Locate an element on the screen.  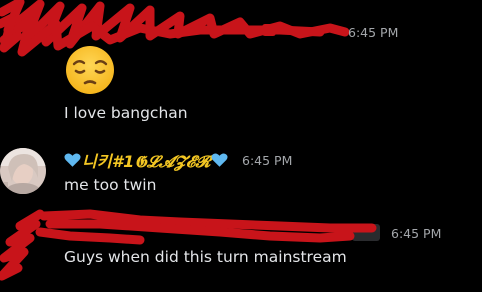
username-text: 니키#1𝕲𝓛𝓐𝓩𝓔𝓡 is located at coordinates (146, 160).